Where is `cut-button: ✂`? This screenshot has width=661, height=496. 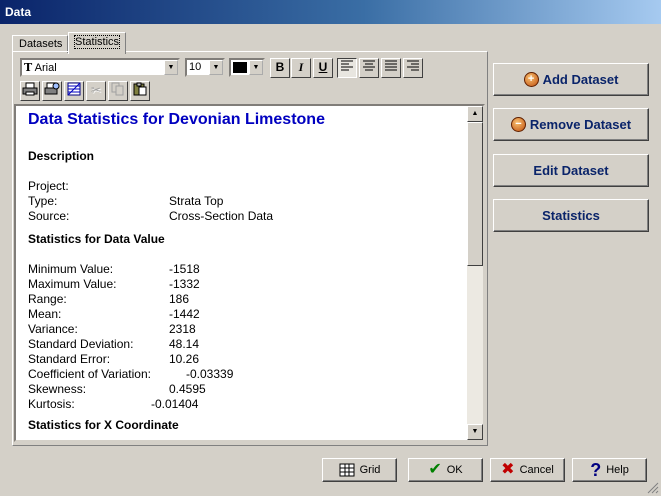 cut-button: ✂ is located at coordinates (96, 91).